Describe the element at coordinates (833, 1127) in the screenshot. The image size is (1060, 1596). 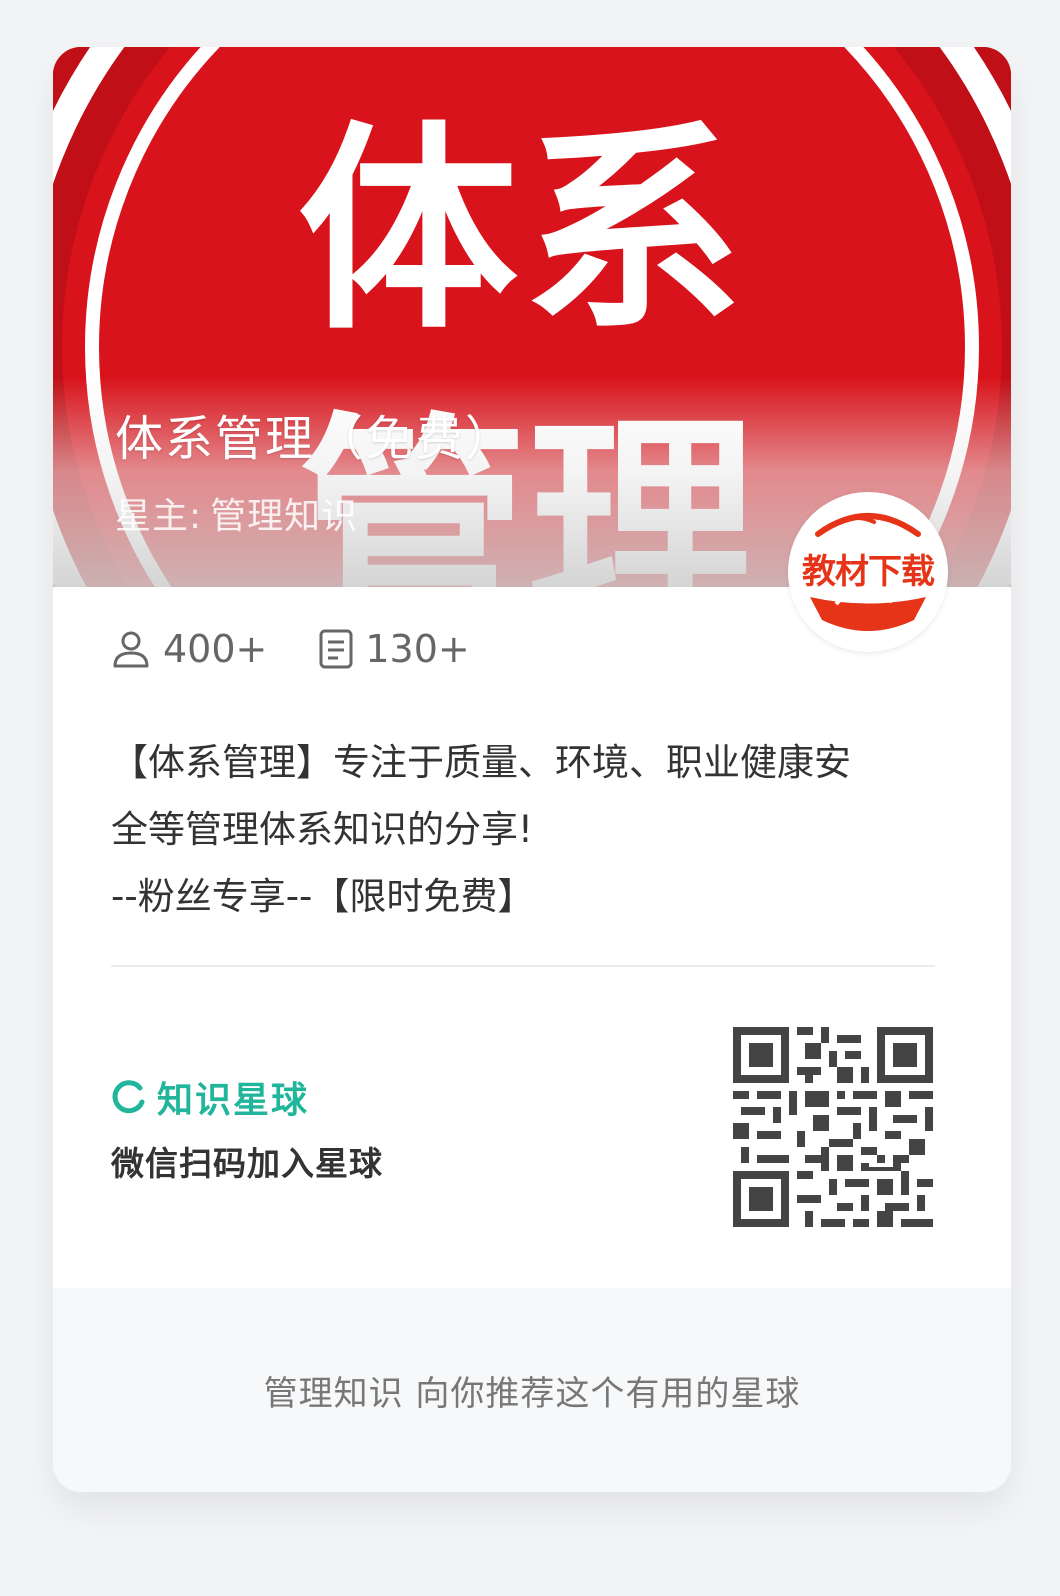
I see `qr-code` at that location.